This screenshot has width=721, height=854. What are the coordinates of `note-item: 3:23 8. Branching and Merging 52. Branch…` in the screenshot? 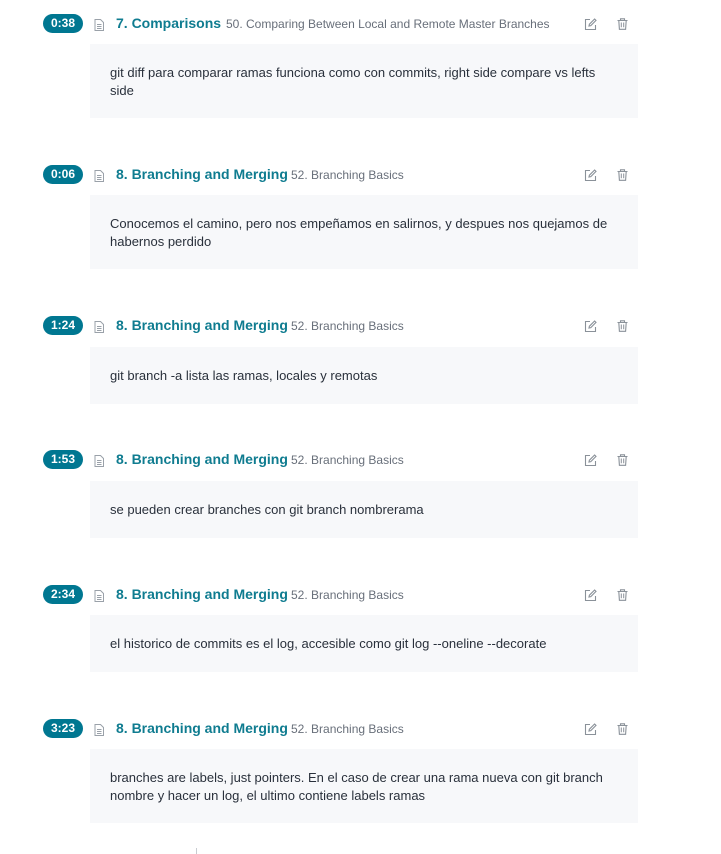 It's located at (360, 770).